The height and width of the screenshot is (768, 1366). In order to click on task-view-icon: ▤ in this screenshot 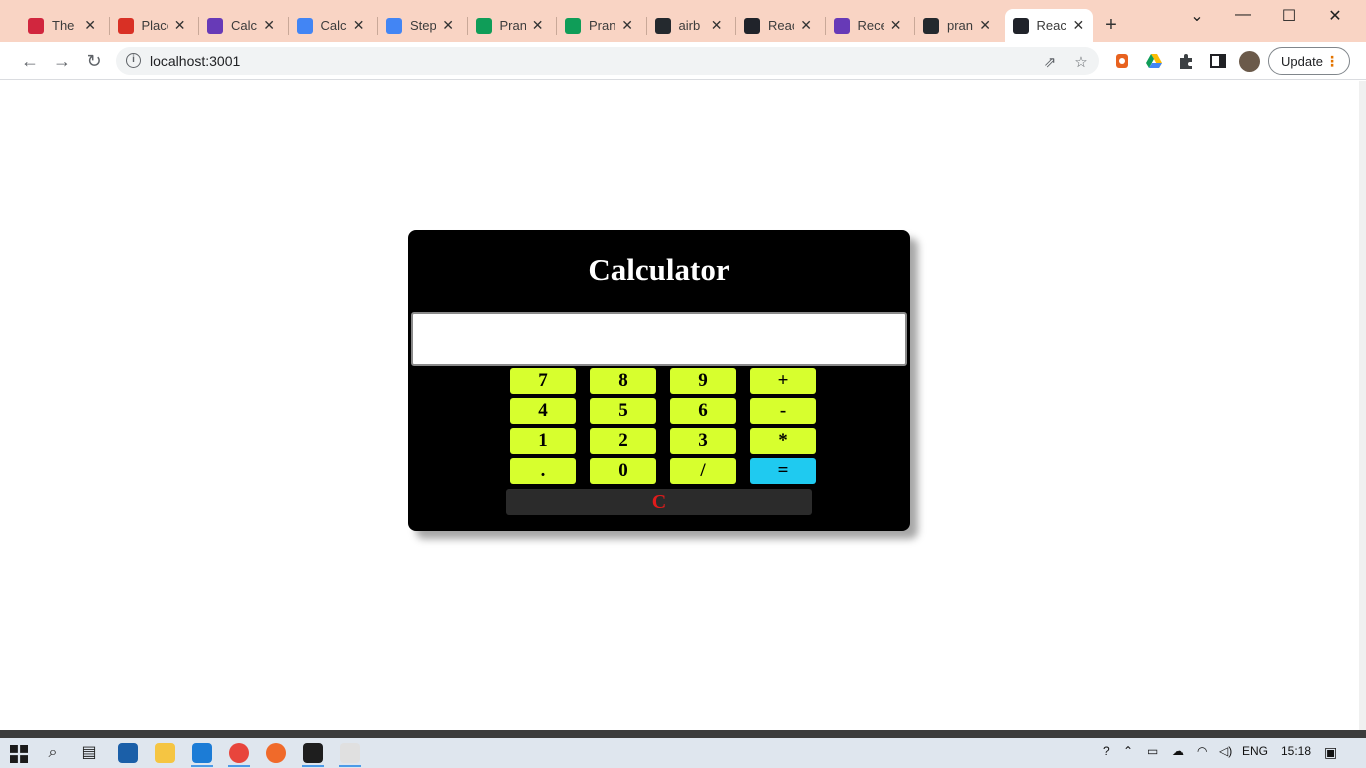, I will do `click(89, 753)`.